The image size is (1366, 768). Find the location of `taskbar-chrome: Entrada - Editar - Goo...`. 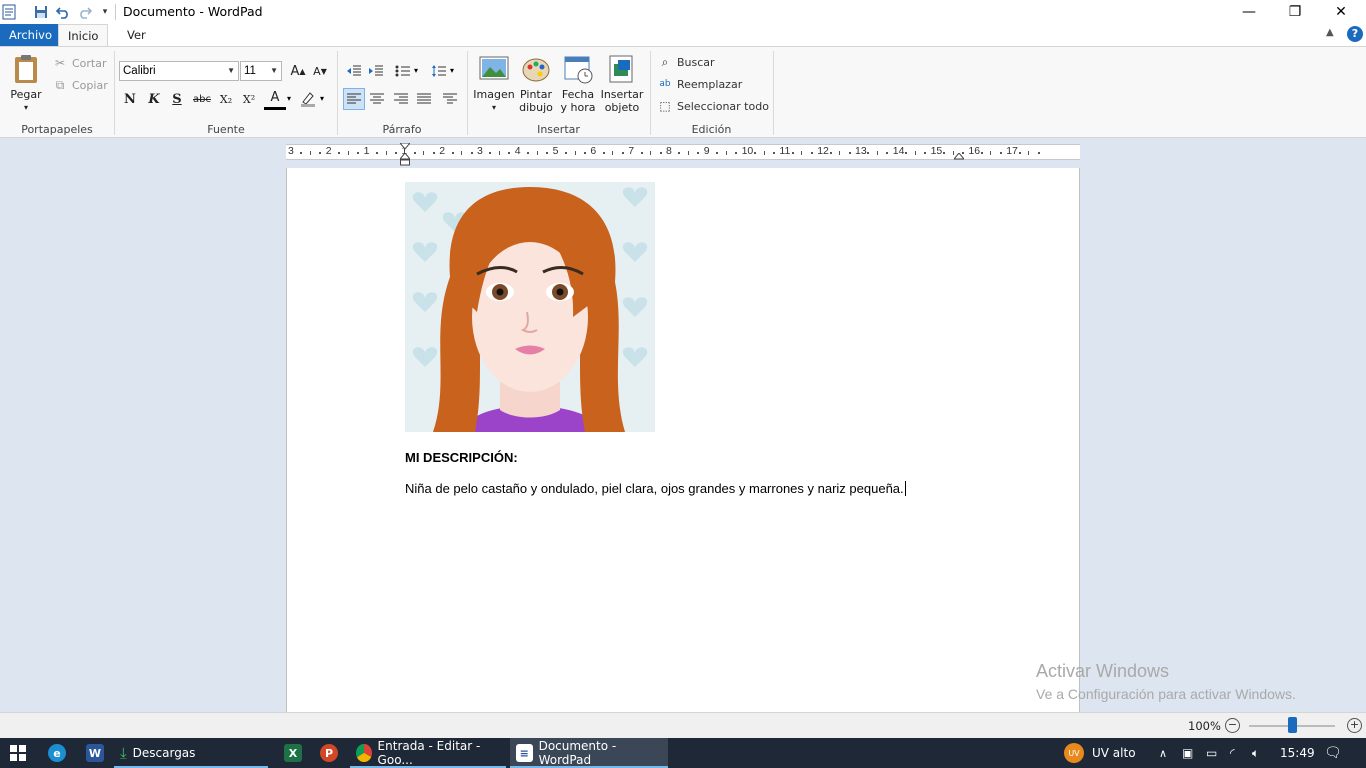

taskbar-chrome: Entrada - Editar - Goo... is located at coordinates (428, 753).